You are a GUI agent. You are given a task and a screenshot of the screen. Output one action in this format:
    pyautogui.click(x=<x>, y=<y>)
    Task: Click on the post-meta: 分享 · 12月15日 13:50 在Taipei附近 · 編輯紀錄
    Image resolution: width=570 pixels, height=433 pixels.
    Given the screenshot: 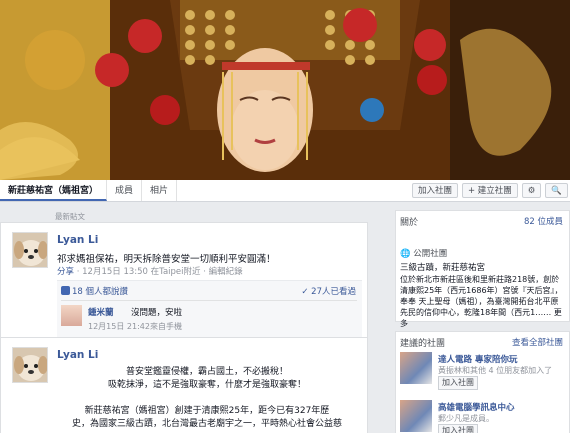 What is the action you would take?
    pyautogui.click(x=150, y=271)
    